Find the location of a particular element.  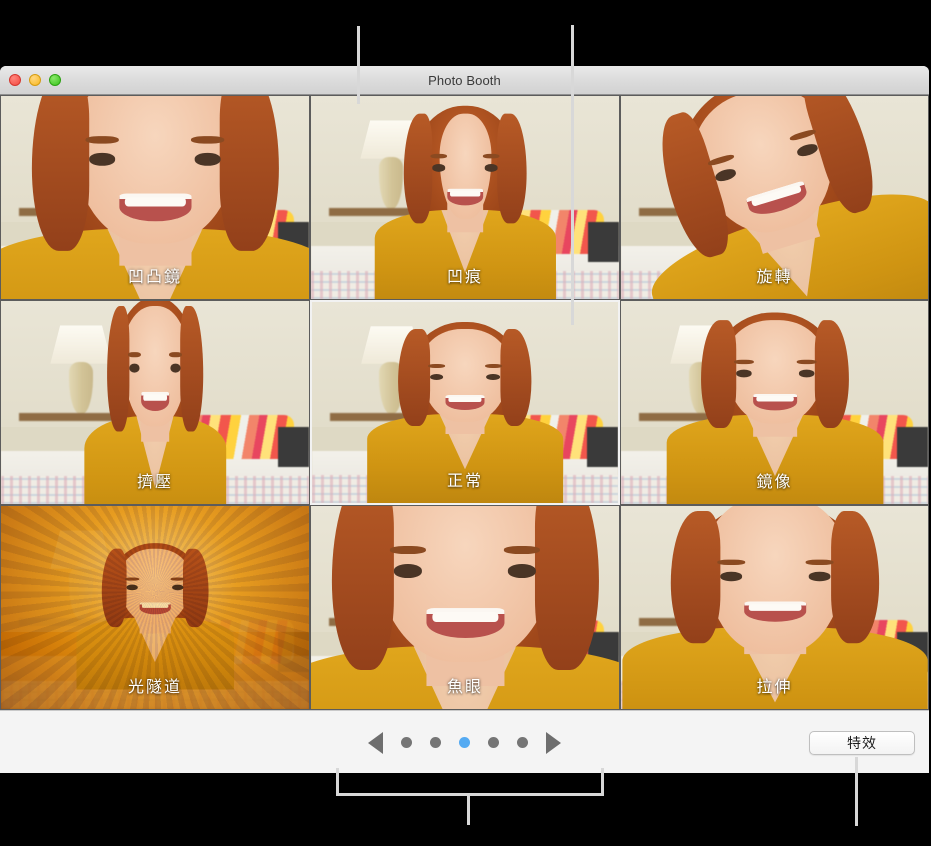

next-page-arrow-icon is located at coordinates (553, 742).